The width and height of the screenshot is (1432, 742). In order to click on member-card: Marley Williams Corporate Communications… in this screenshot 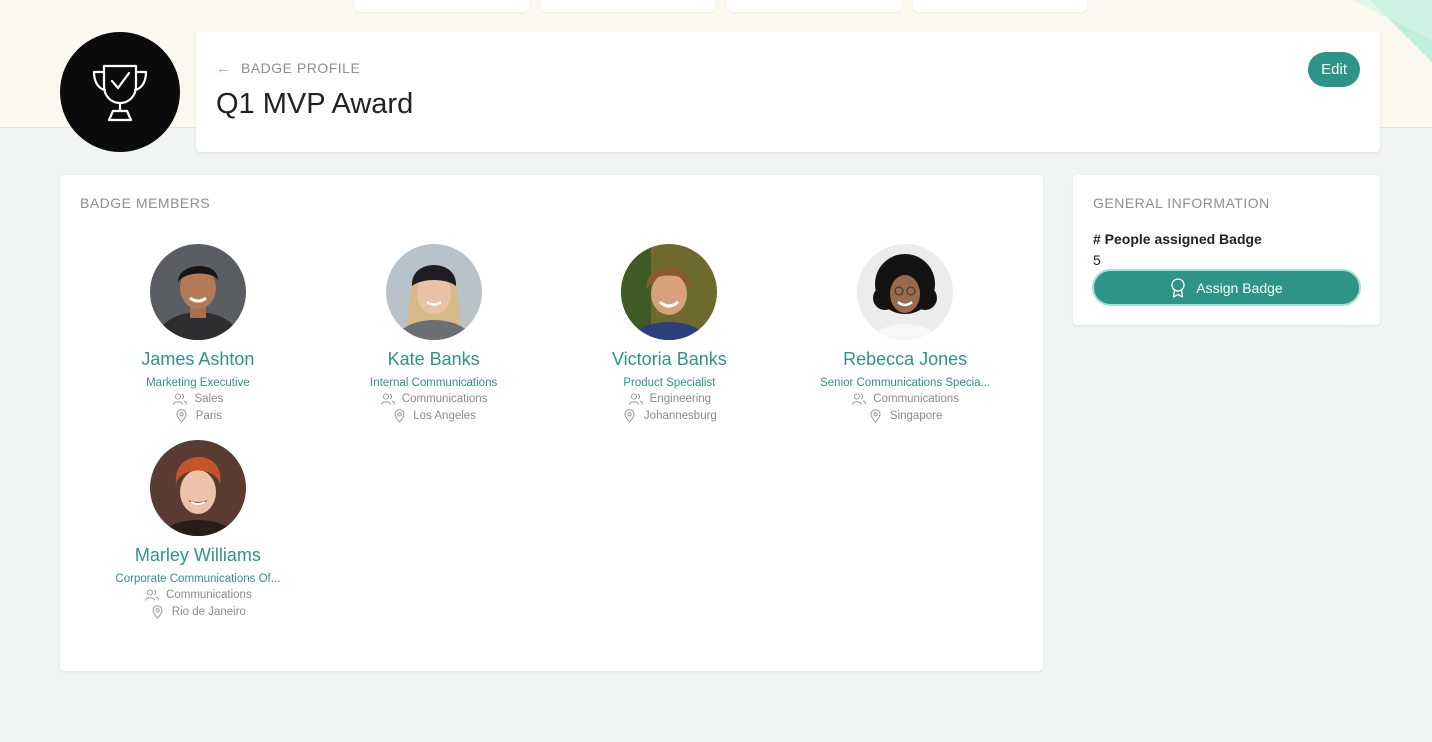, I will do `click(198, 530)`.